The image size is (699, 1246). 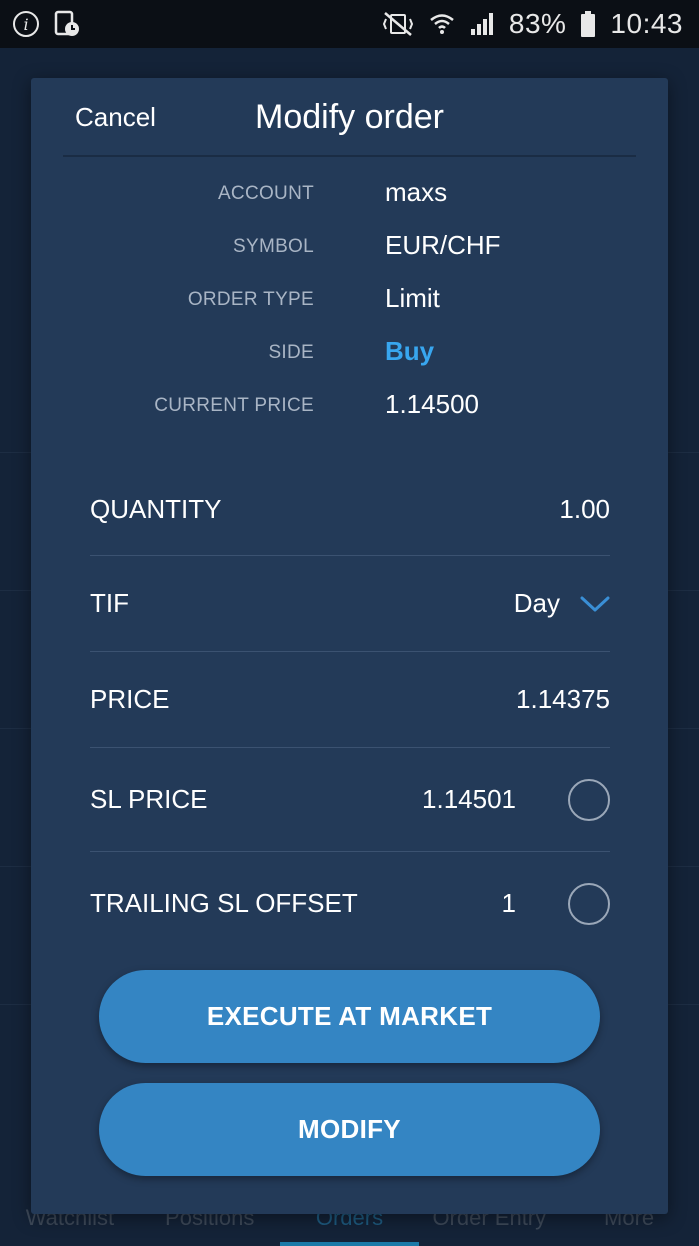 I want to click on battery-percent: 83%, so click(x=537, y=23).